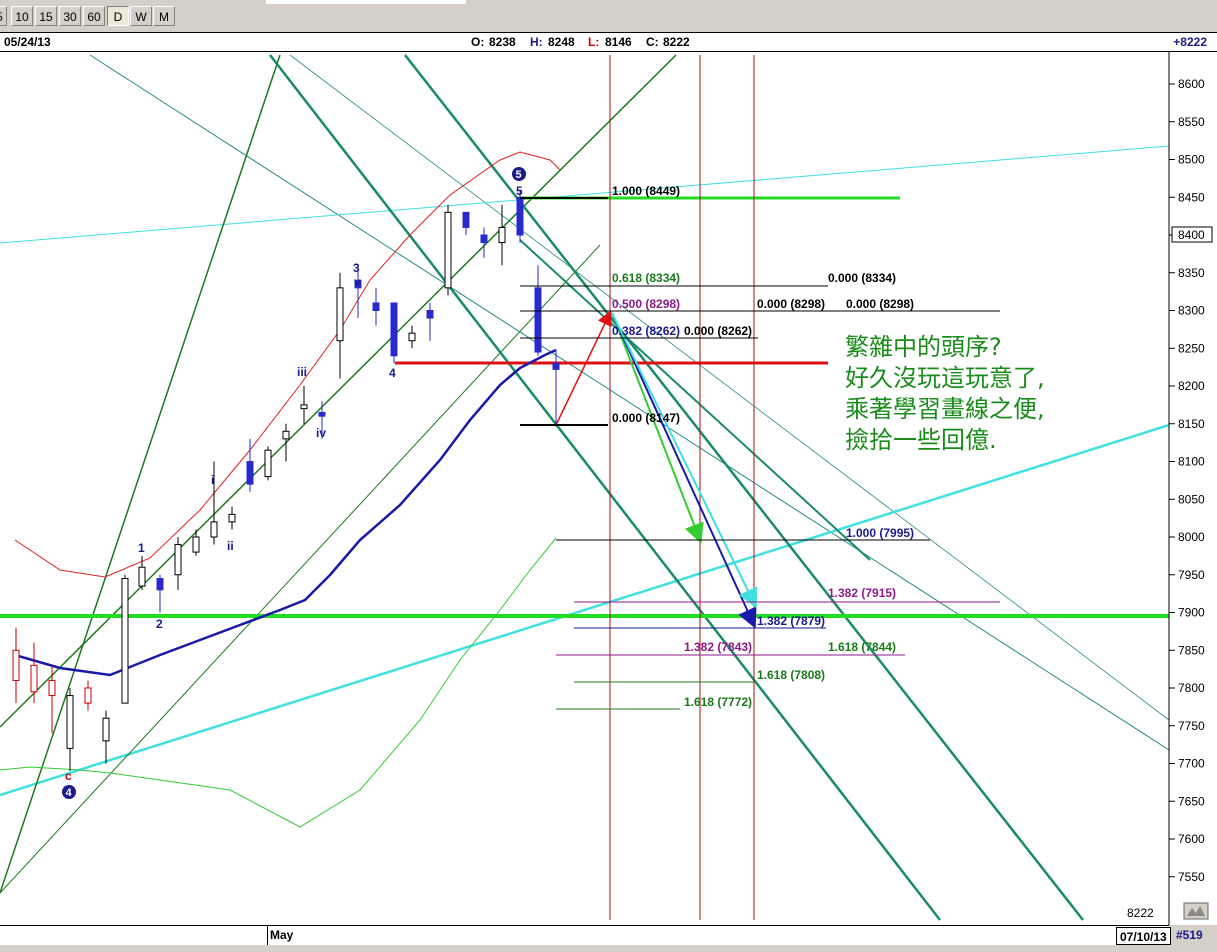 Image resolution: width=1217 pixels, height=952 pixels. Describe the element at coordinates (646, 418) in the screenshot. I see `fib-label: 0.000 (8147)` at that location.